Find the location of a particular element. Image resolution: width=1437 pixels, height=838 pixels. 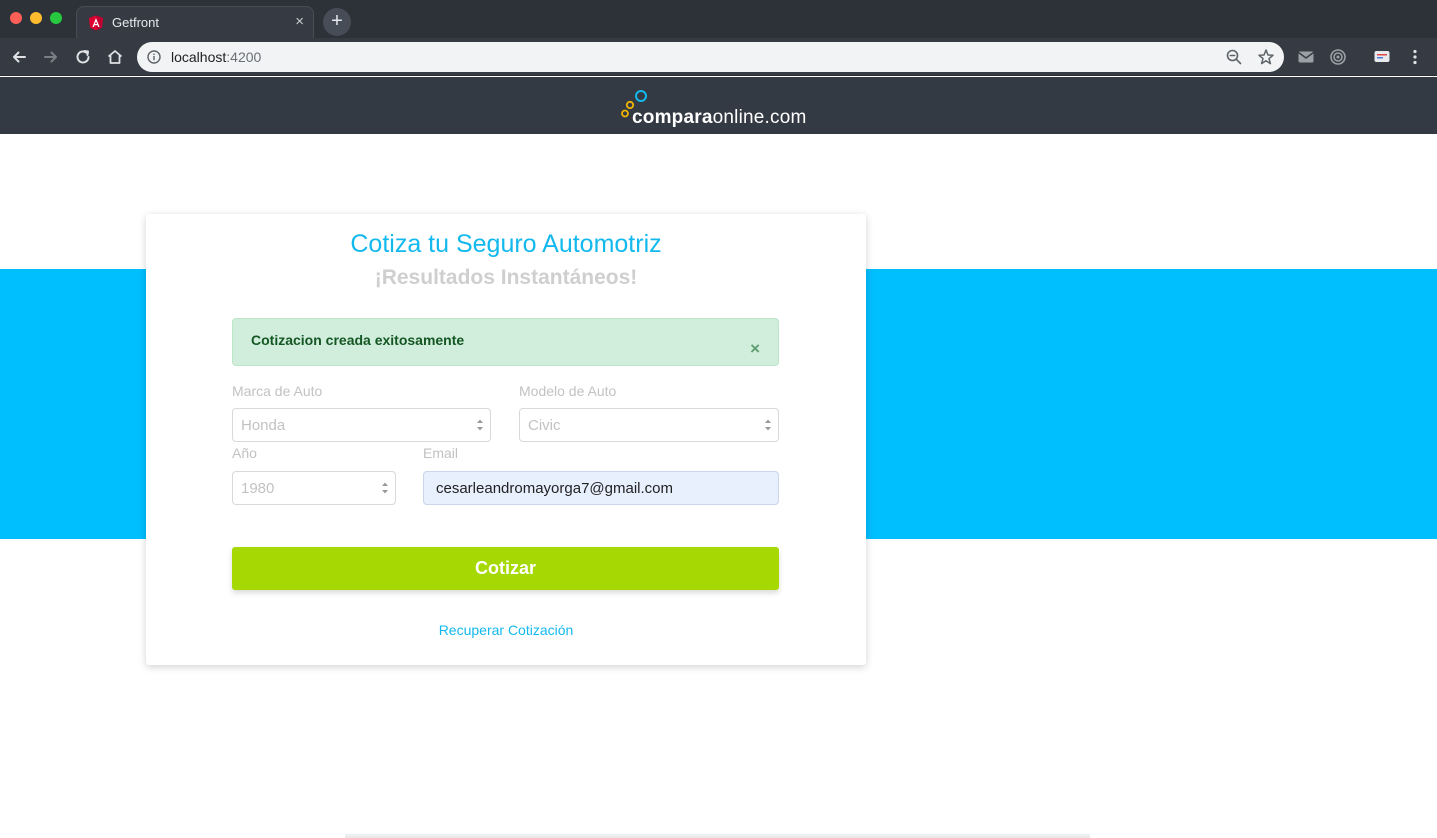

tab-title: Getfront is located at coordinates (135, 22).